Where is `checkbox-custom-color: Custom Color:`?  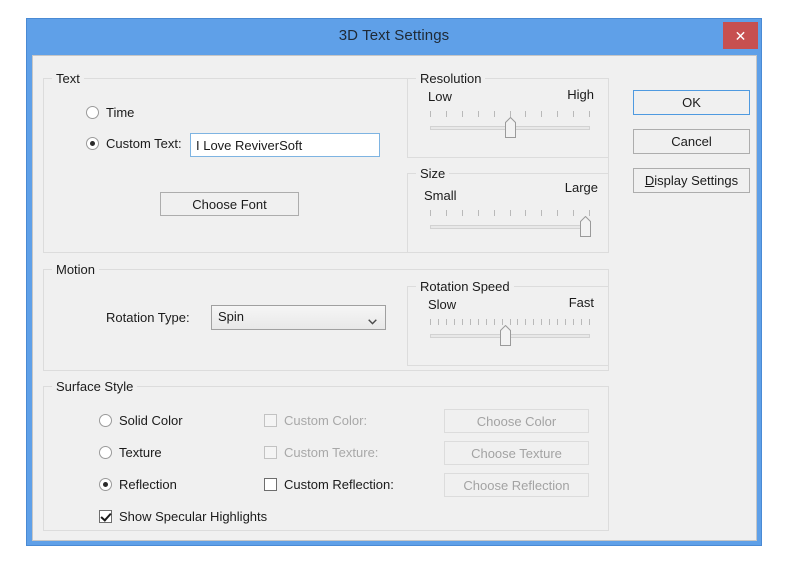
checkbox-custom-color: Custom Color: is located at coordinates (315, 420).